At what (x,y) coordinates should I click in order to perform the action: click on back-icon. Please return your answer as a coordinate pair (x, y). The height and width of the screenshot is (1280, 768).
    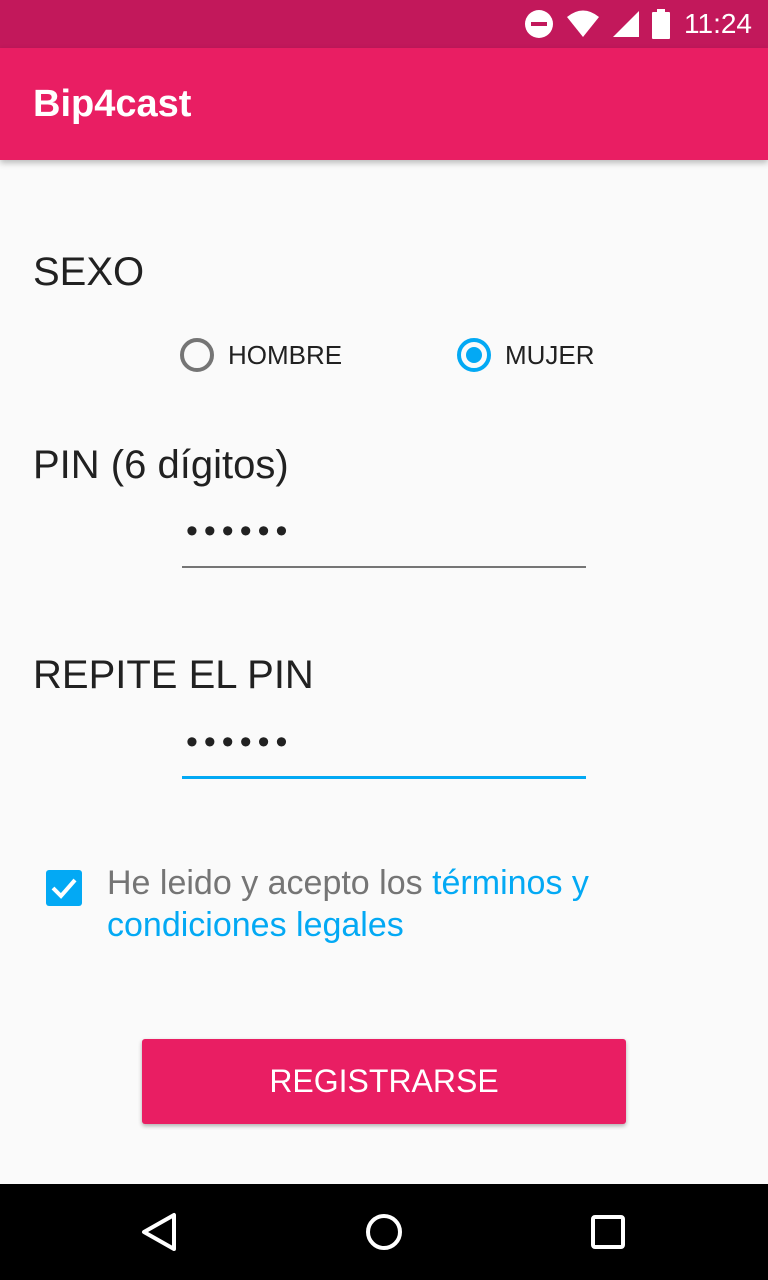
    Looking at the image, I should click on (160, 1232).